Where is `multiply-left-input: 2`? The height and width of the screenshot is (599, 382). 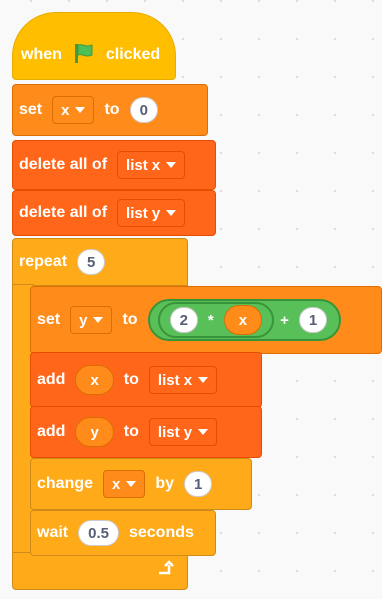 multiply-left-input: 2 is located at coordinates (183, 320).